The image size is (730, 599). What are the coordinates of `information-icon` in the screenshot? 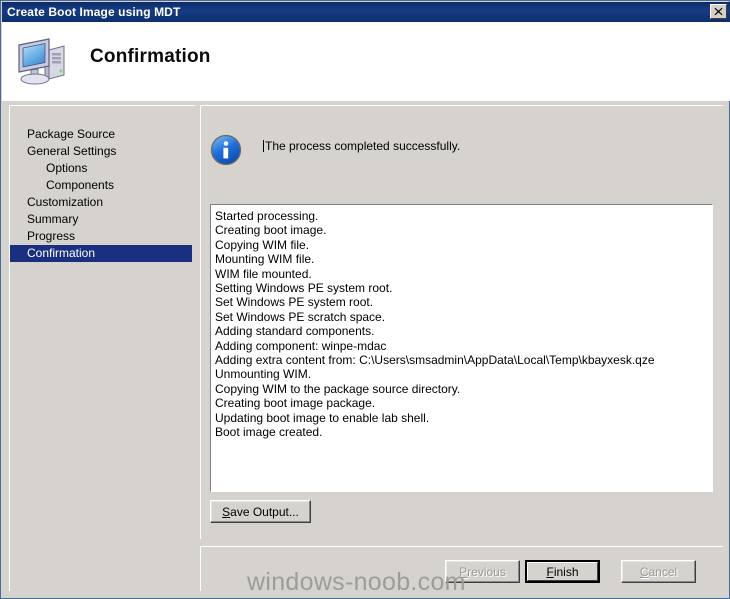 It's located at (226, 150).